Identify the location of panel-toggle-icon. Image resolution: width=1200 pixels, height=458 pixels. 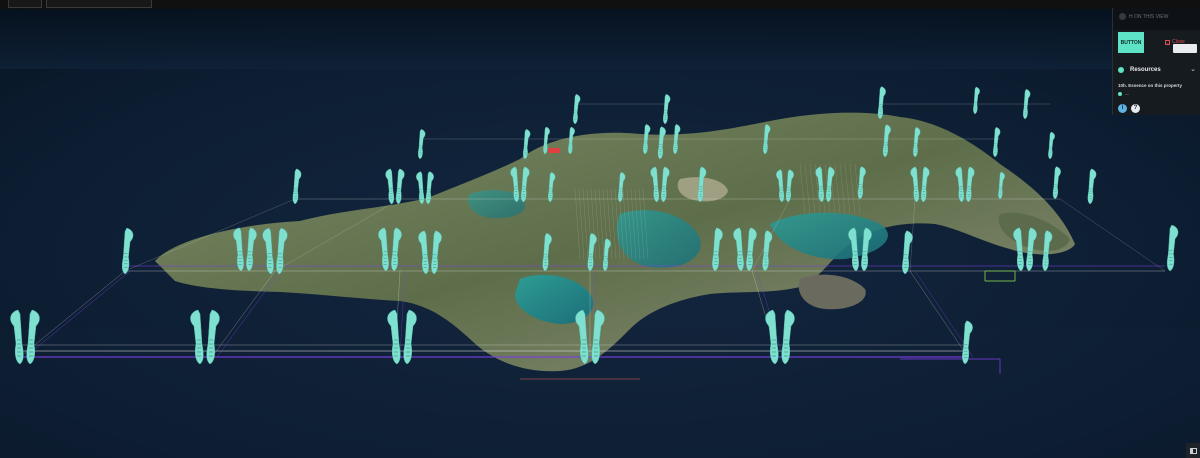
(1193, 450).